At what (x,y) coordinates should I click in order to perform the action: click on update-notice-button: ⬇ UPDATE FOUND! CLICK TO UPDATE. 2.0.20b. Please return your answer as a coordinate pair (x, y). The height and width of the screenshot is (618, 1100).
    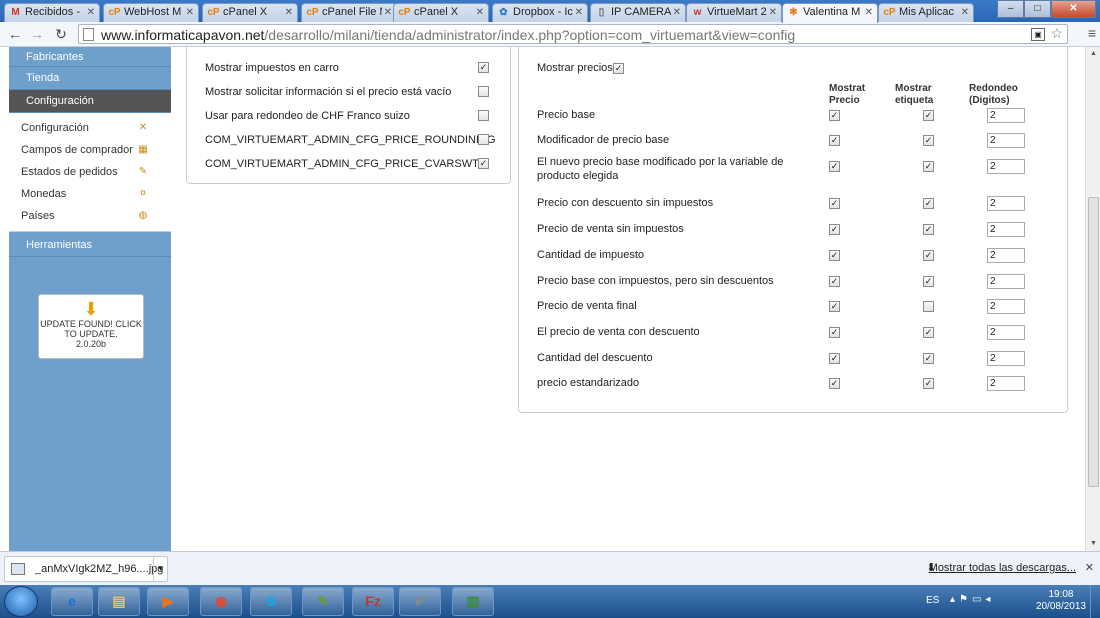
    Looking at the image, I should click on (91, 326).